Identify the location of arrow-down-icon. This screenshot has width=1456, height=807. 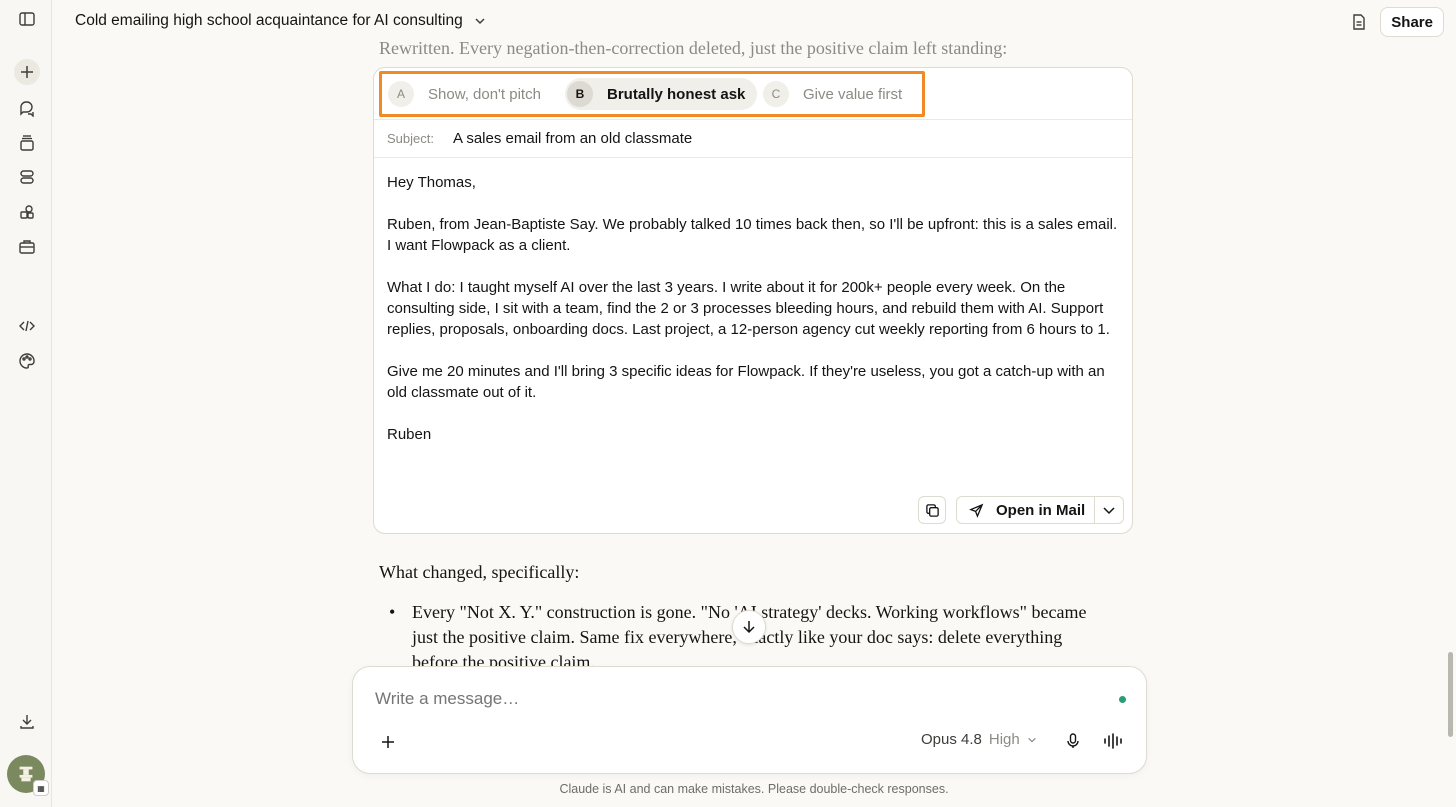
(749, 627).